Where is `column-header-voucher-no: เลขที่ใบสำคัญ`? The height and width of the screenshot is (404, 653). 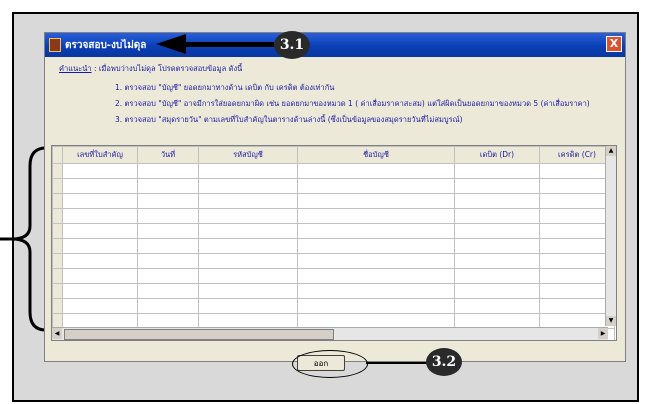 column-header-voucher-no: เลขที่ใบสำคัญ is located at coordinates (100, 155).